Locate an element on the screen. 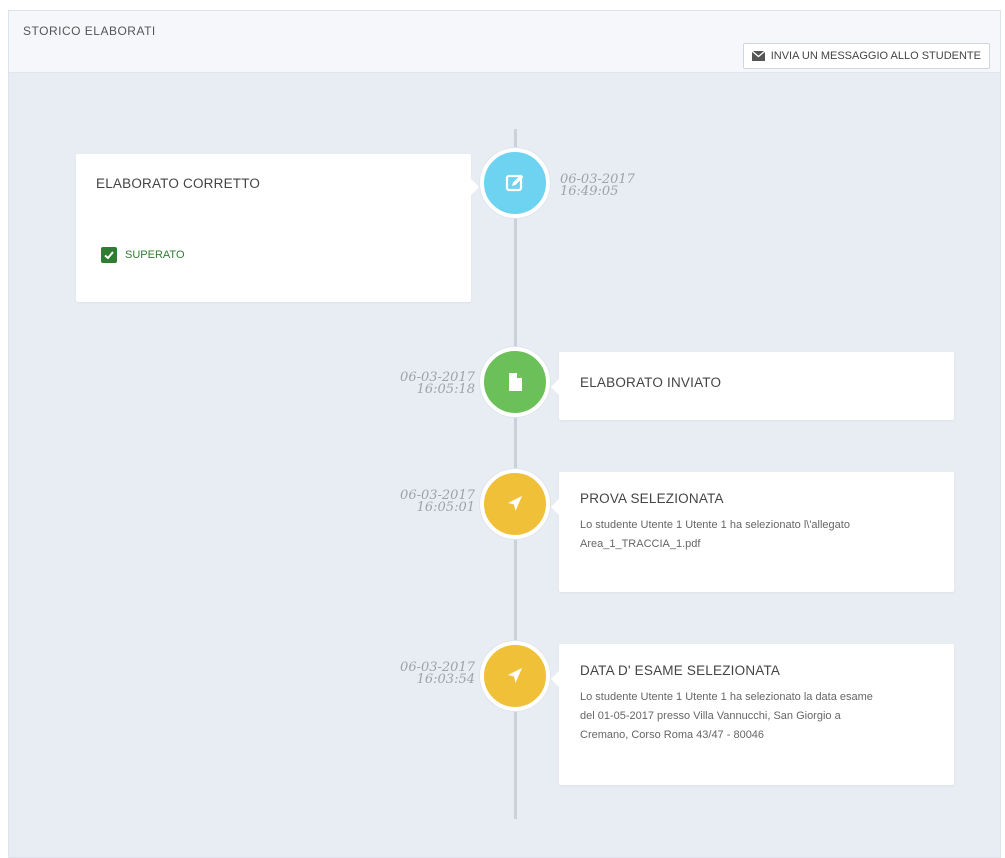 This screenshot has width=1005, height=858. event-title: DATA D' ESAME SELEZIONATA is located at coordinates (680, 670).